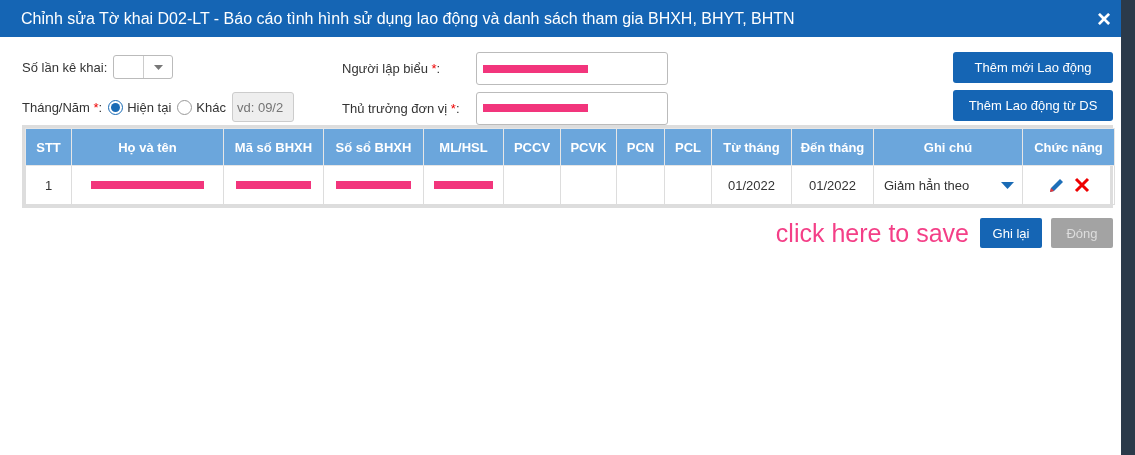 This screenshot has height=455, width=1135. I want to click on save-button: Ghi lại, so click(1011, 233).